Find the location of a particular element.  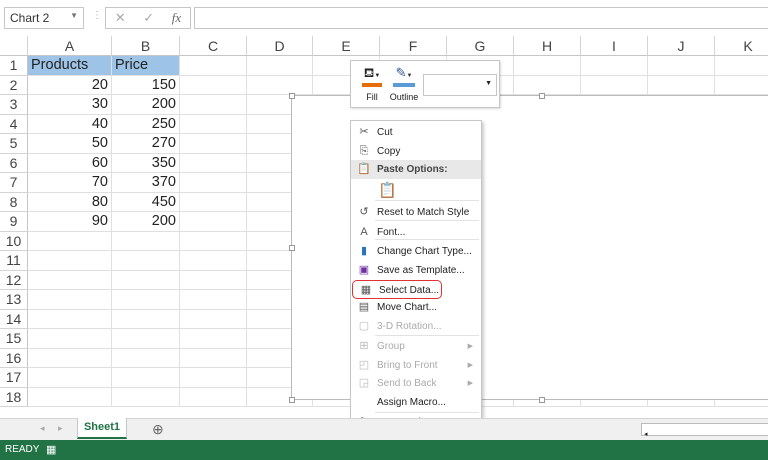

row-header: 5 is located at coordinates (14, 144).